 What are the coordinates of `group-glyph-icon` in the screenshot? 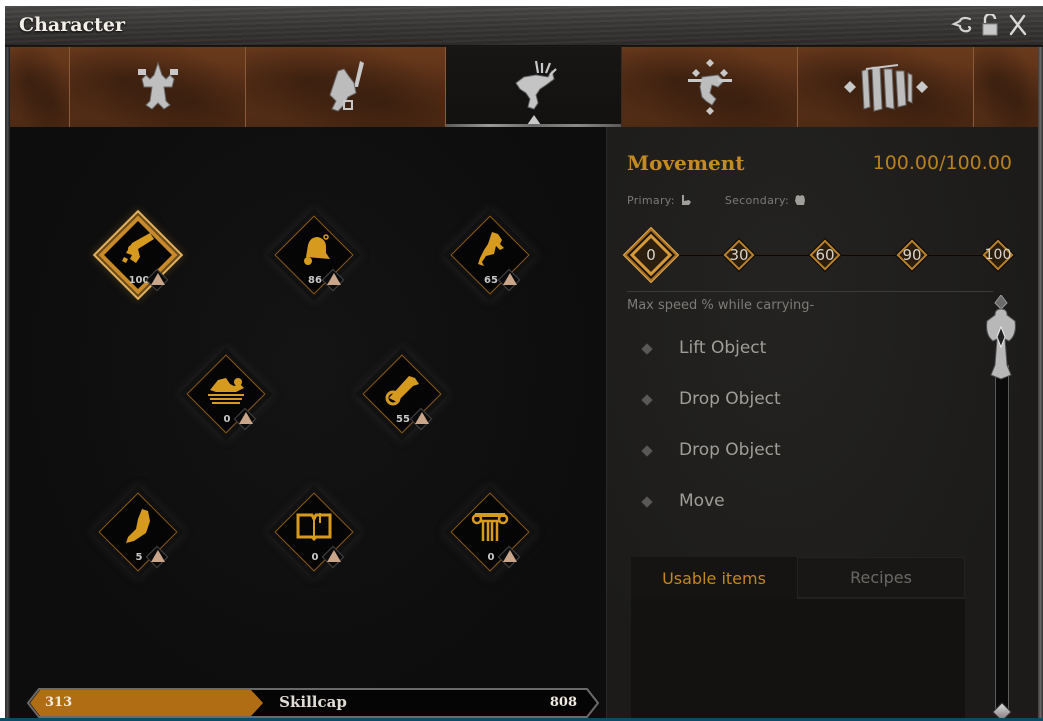 It's located at (885, 88).